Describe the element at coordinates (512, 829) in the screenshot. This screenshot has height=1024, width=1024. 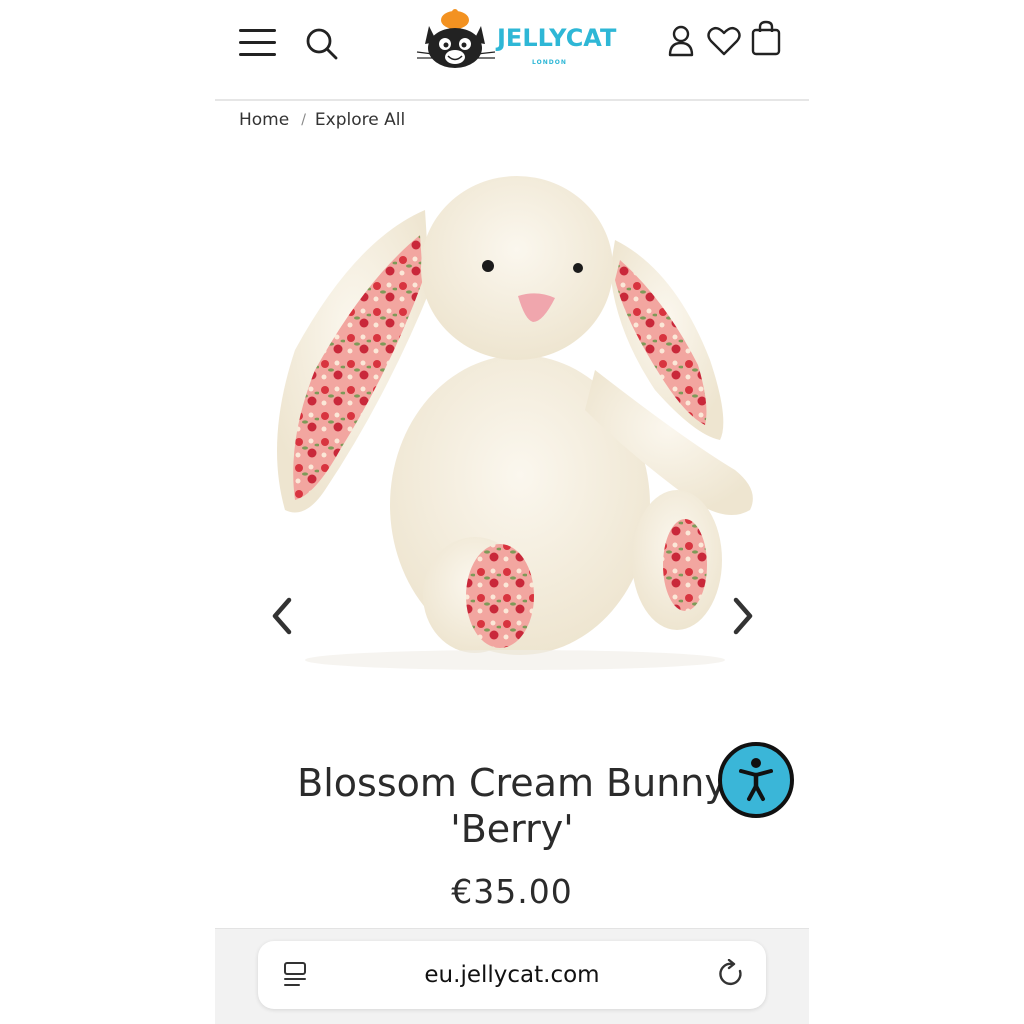
I see `product-title-line2: 'Berry'` at that location.